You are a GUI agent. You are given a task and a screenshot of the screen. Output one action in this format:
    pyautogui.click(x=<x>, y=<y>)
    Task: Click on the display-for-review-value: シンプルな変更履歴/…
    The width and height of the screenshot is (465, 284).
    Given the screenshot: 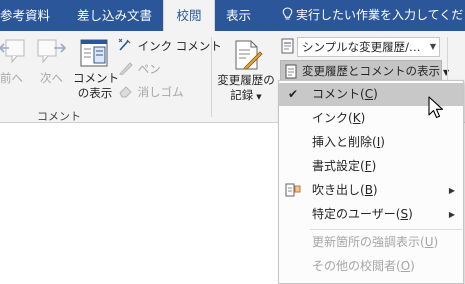 What is the action you would take?
    pyautogui.click(x=361, y=47)
    